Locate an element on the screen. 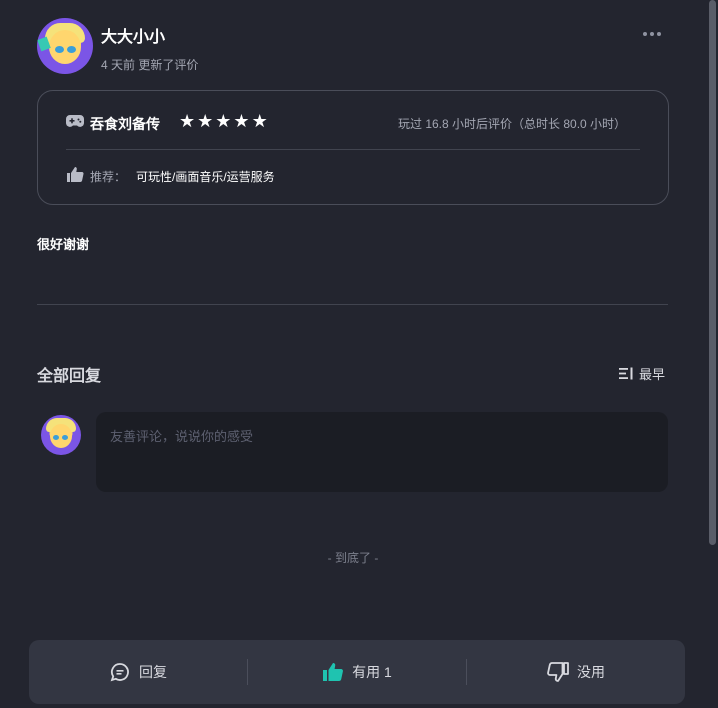 This screenshot has height=708, width=718. comment-input is located at coordinates (382, 452).